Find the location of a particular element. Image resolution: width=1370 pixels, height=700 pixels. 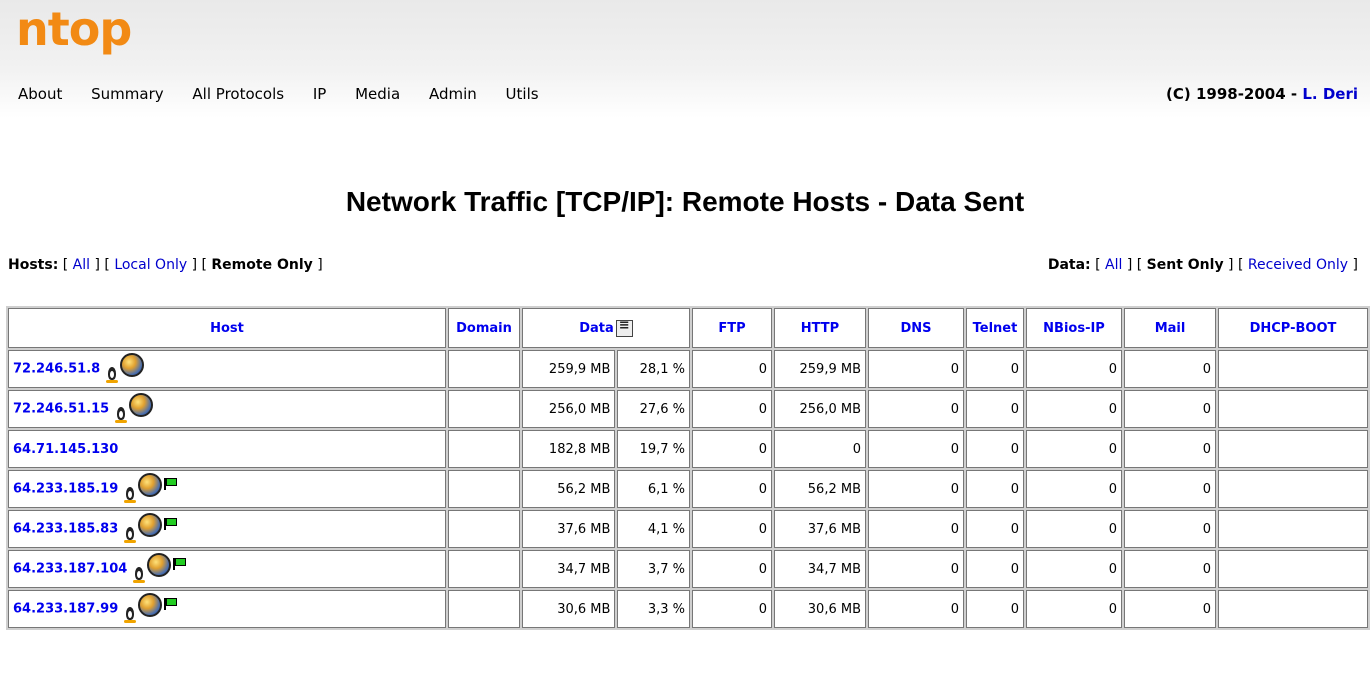

hosts-filter-remote: Remote Only is located at coordinates (262, 265).